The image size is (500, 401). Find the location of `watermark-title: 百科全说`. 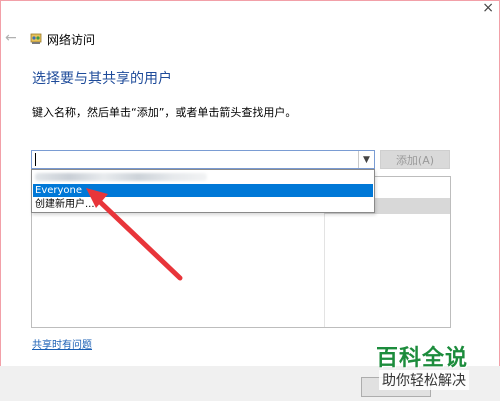

watermark-title: 百科全说 is located at coordinates (422, 358).